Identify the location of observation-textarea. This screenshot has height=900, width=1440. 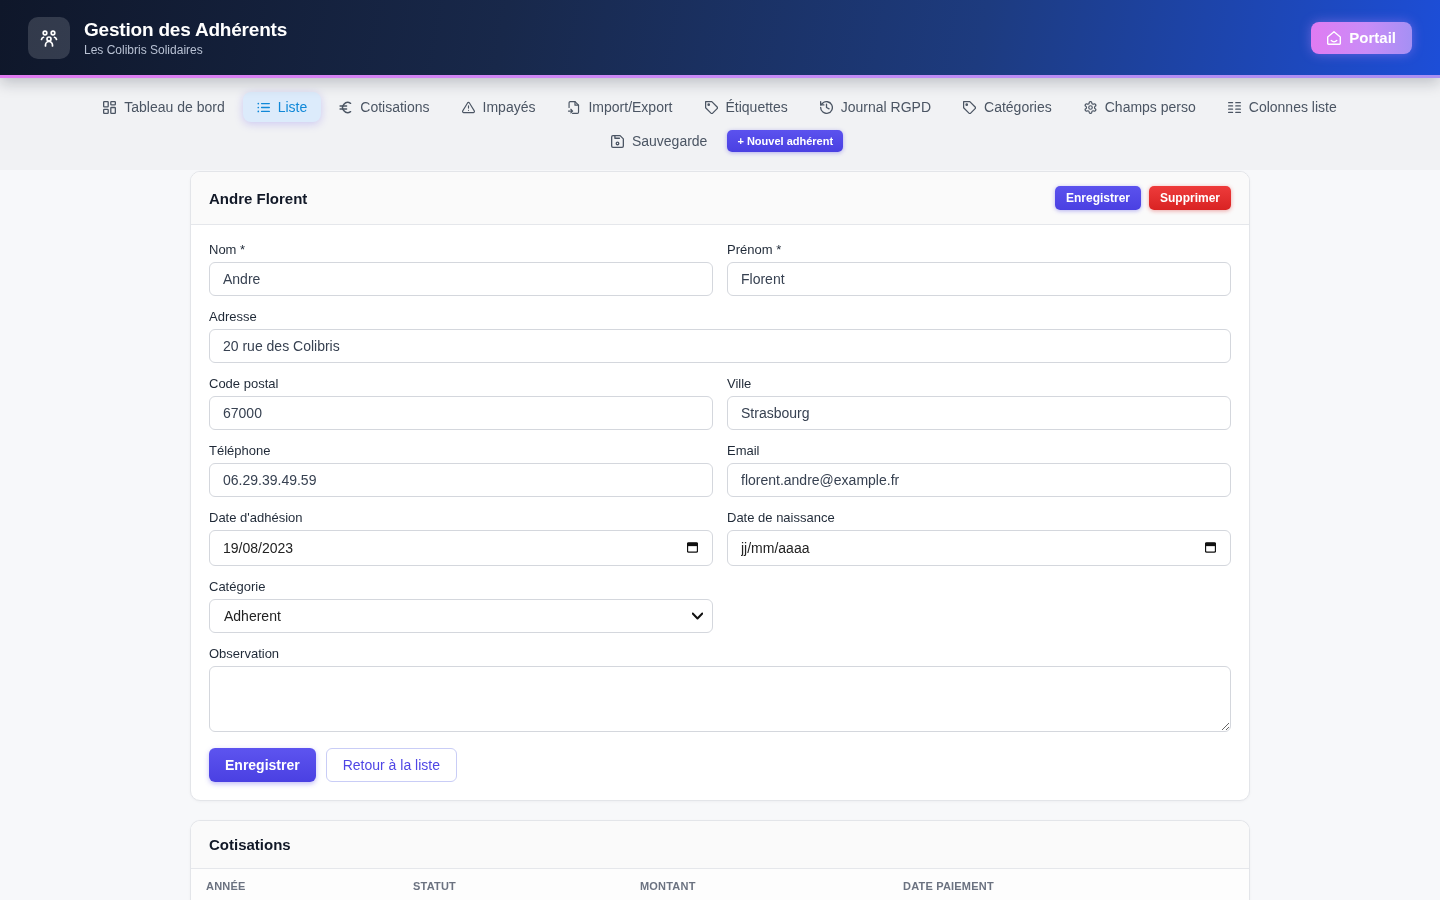
(720, 699).